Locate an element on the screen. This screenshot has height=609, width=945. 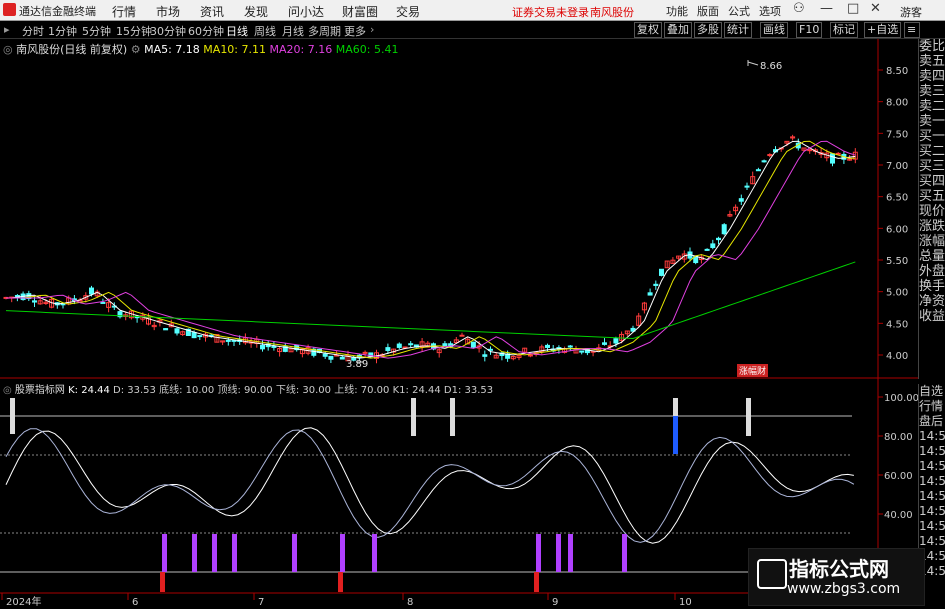
indicator-value: K1: 24.44 is located at coordinates (416, 390).